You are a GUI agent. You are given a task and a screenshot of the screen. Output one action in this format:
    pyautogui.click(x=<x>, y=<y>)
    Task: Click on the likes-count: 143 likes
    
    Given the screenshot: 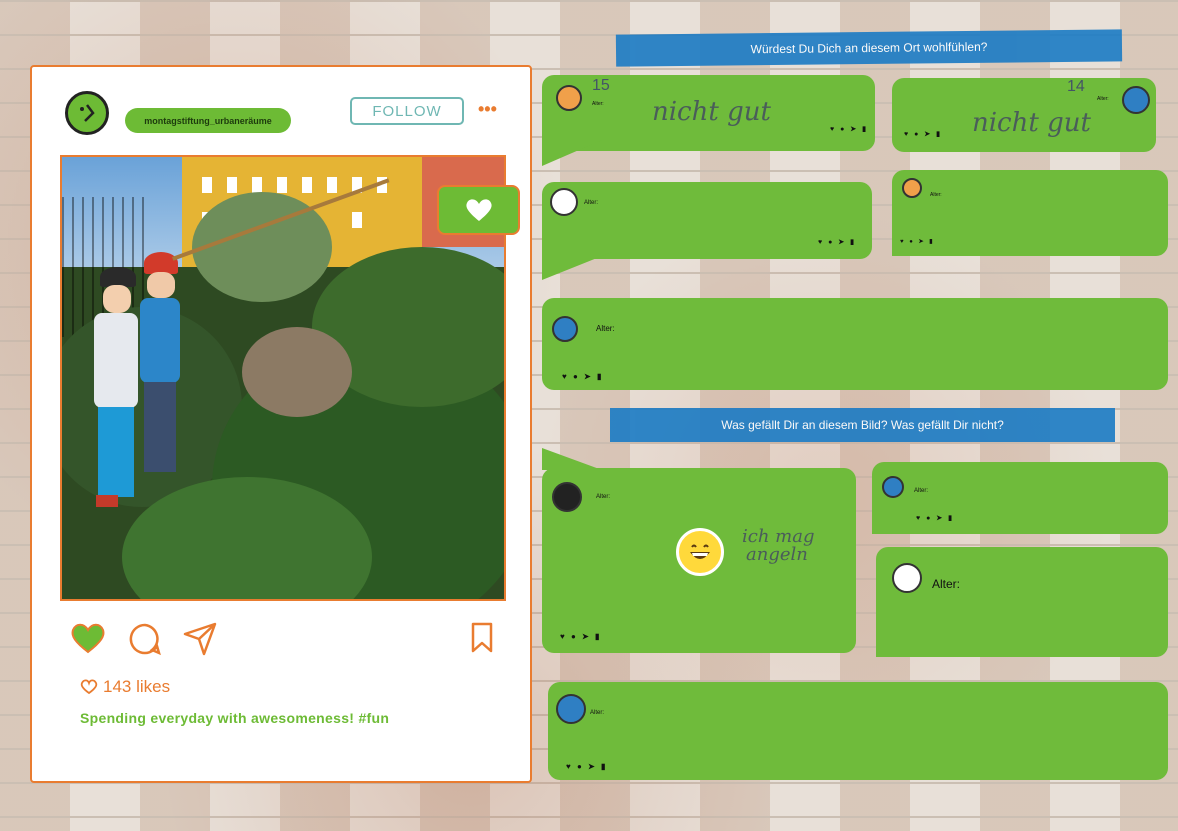 What is the action you would take?
    pyautogui.click(x=125, y=687)
    